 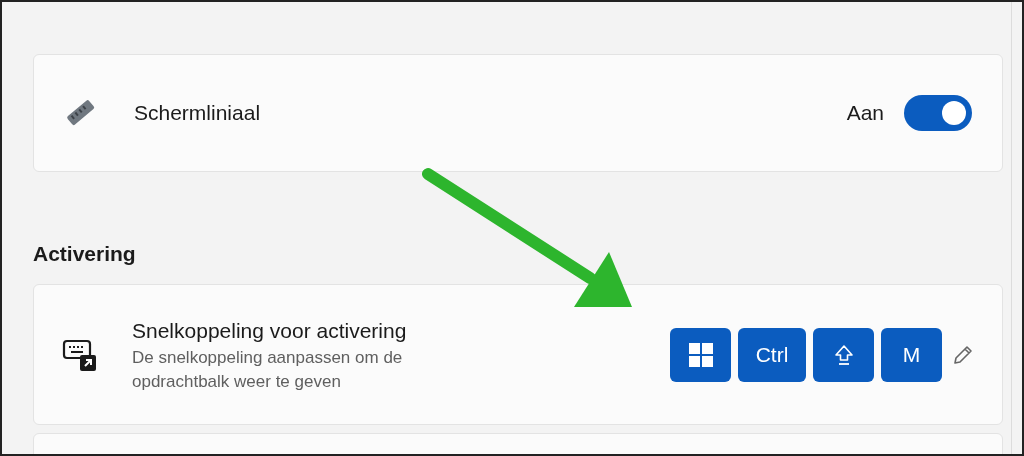 What do you see at coordinates (911, 354) in the screenshot?
I see `keyboard-key: M` at bounding box center [911, 354].